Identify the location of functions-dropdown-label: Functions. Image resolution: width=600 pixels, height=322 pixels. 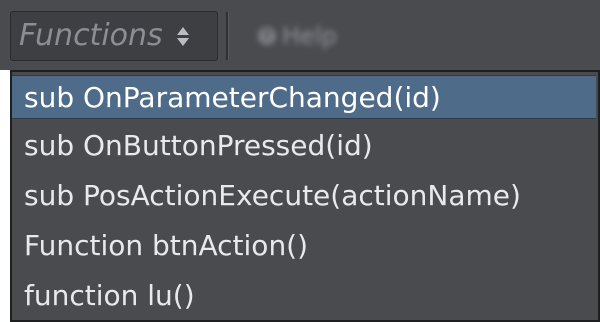
(91, 35).